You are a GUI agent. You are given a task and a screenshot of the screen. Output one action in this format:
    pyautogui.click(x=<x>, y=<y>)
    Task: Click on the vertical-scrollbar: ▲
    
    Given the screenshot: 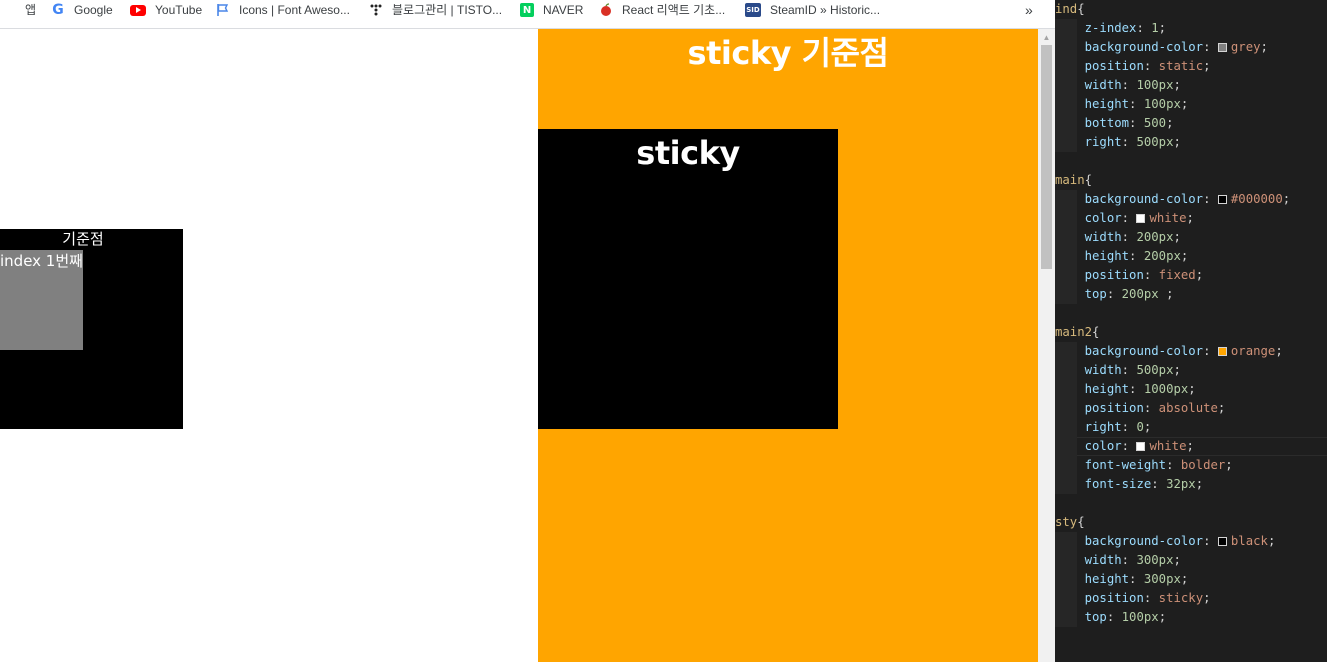 What is the action you would take?
    pyautogui.click(x=1046, y=345)
    